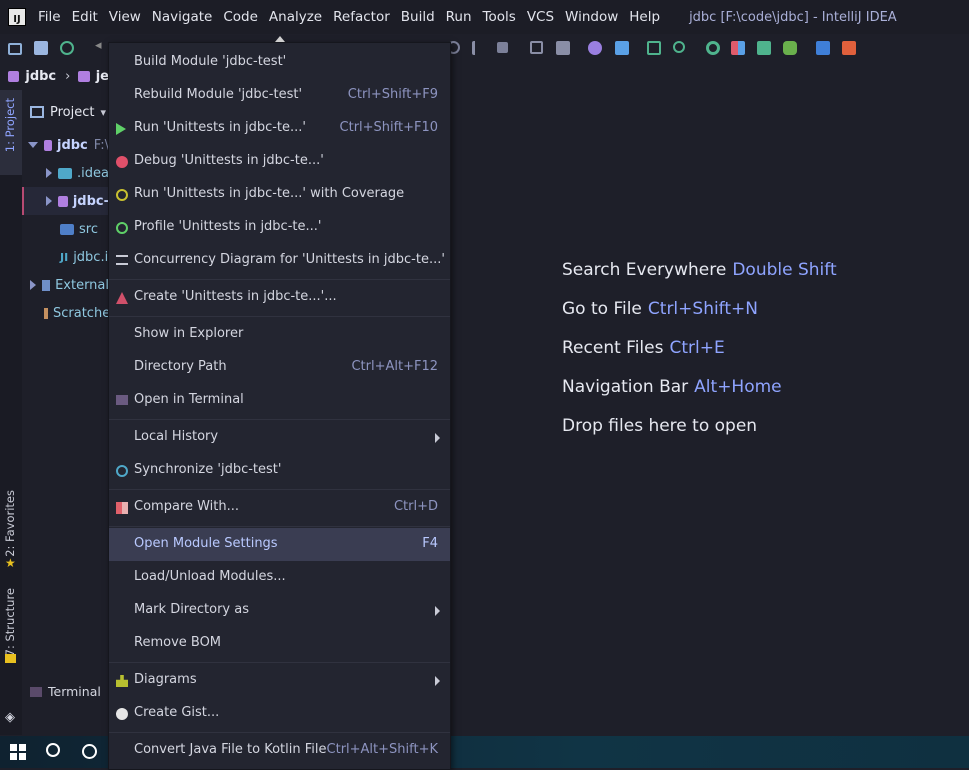  I want to click on tab-favorites: 2: Favorites, so click(10, 523).